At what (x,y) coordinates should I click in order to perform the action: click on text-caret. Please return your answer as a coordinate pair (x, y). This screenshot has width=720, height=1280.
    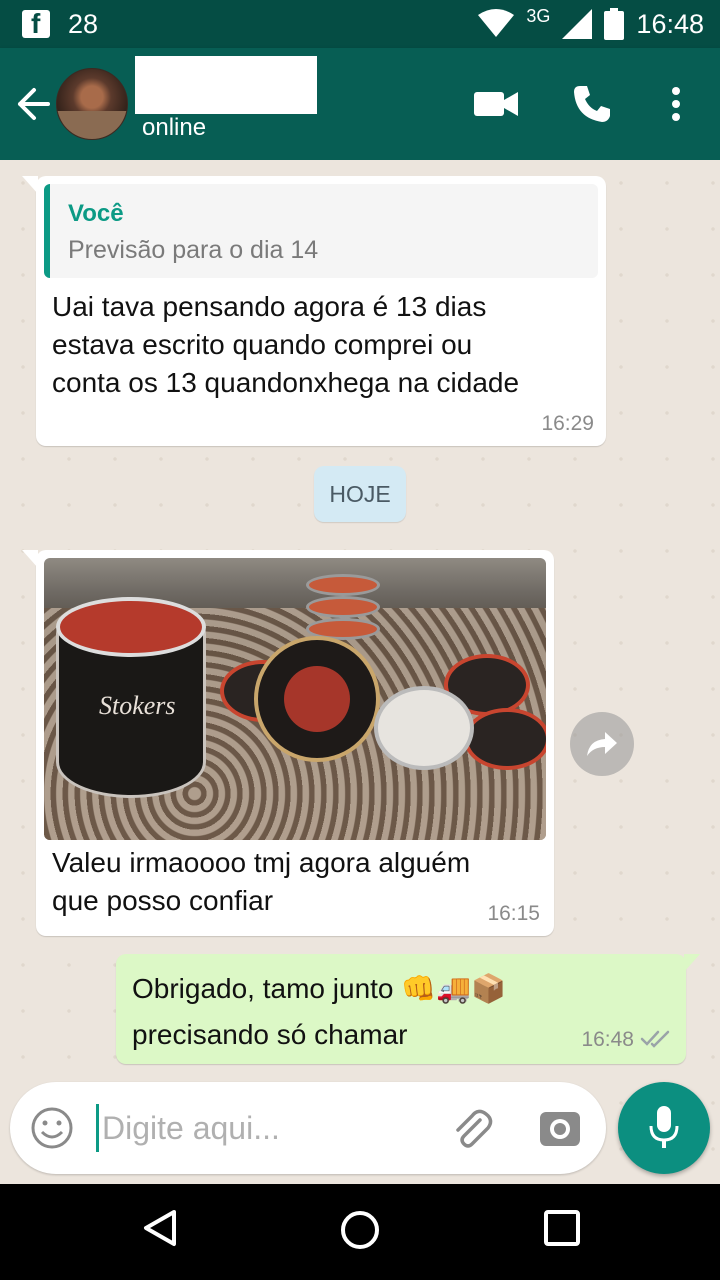
    Looking at the image, I should click on (97, 1128).